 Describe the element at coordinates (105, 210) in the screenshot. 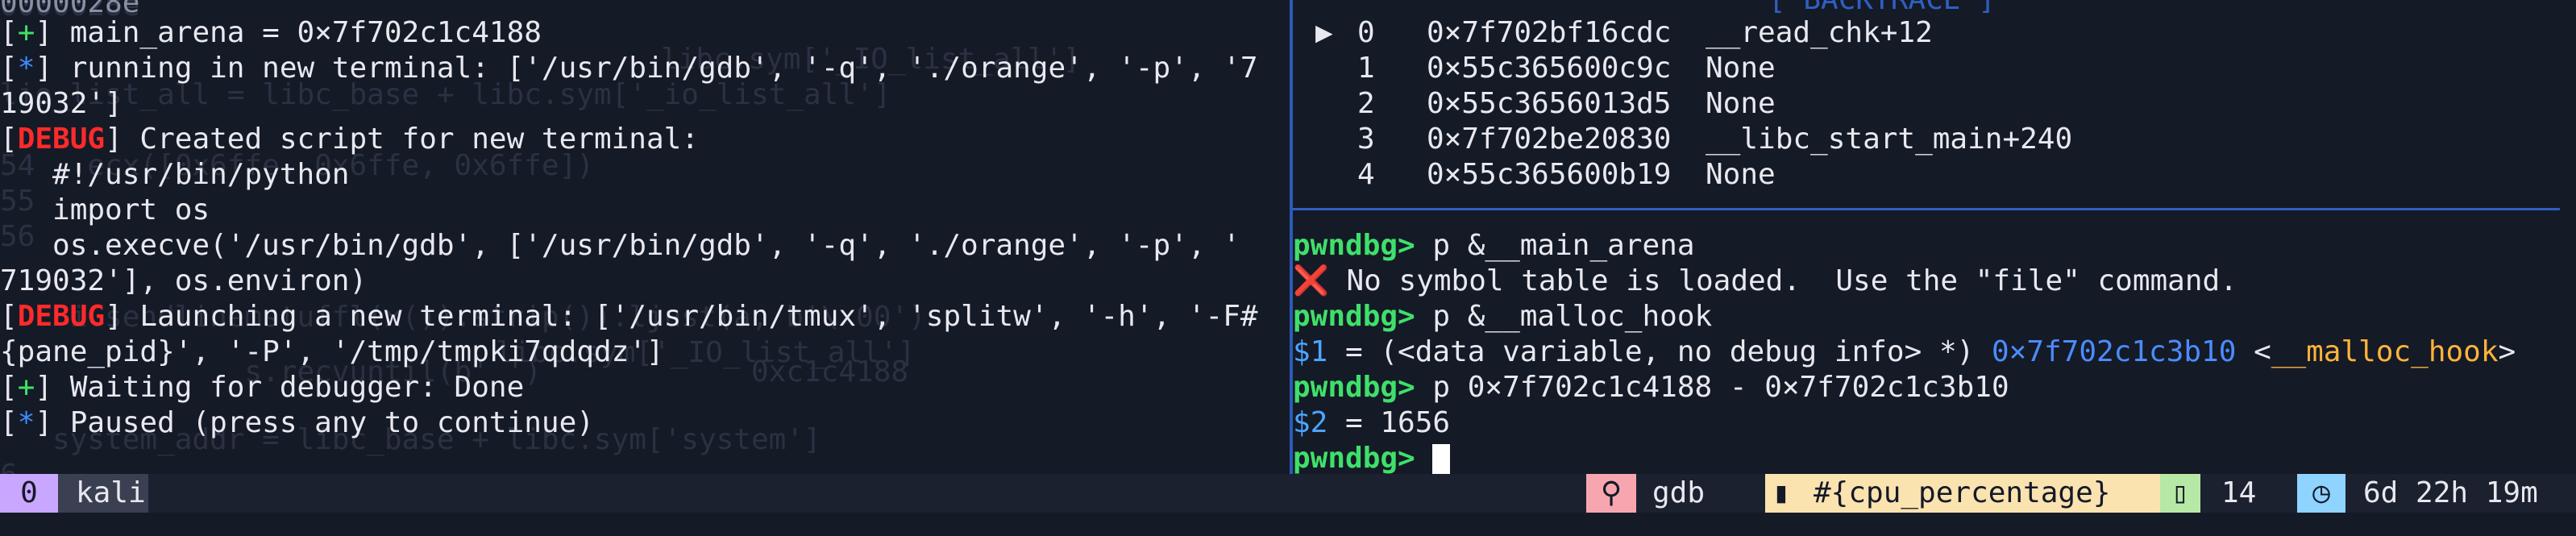

I see `terminal-line: import os` at that location.